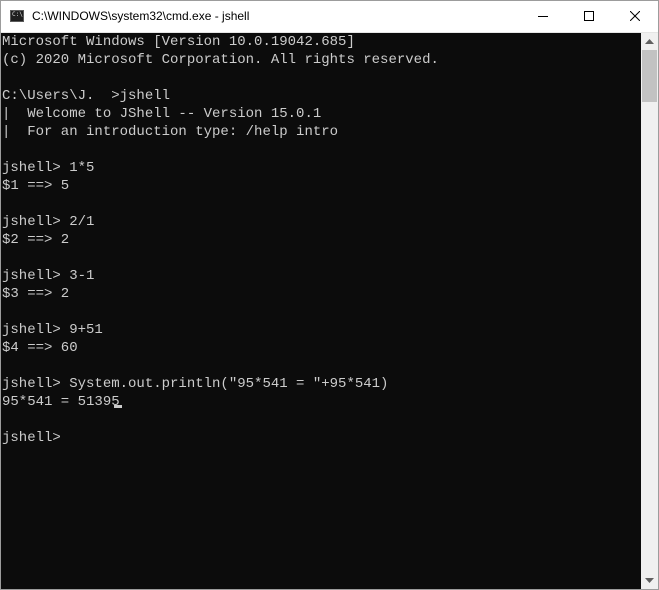 This screenshot has width=659, height=590. Describe the element at coordinates (48, 276) in the screenshot. I see `console-line: jshell> 3-1` at that location.